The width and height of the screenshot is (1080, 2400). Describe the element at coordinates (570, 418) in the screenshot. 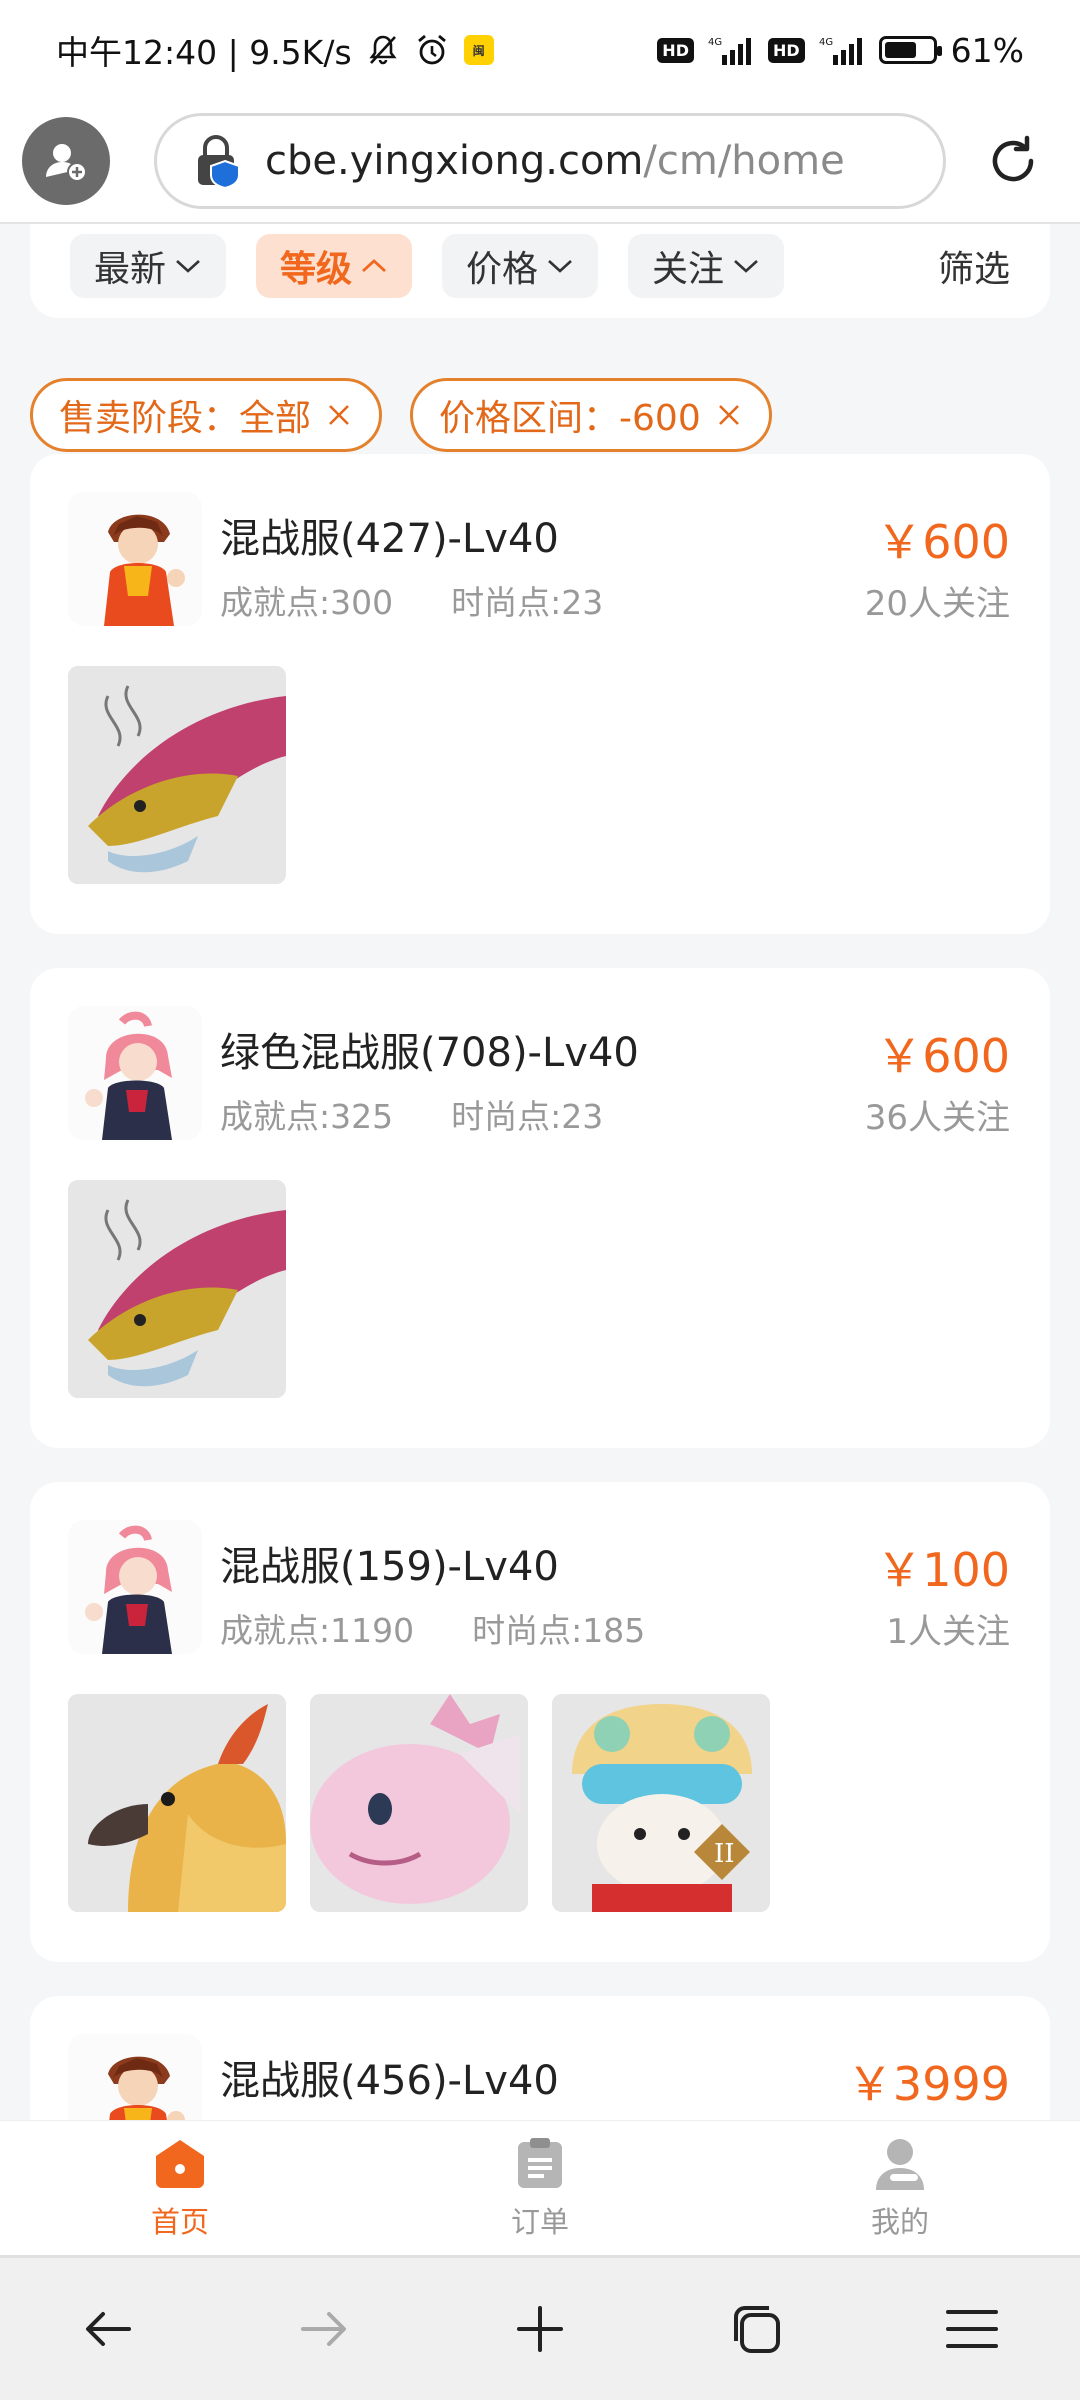

I see `filter-tag-label: 价格区间：-600` at that location.